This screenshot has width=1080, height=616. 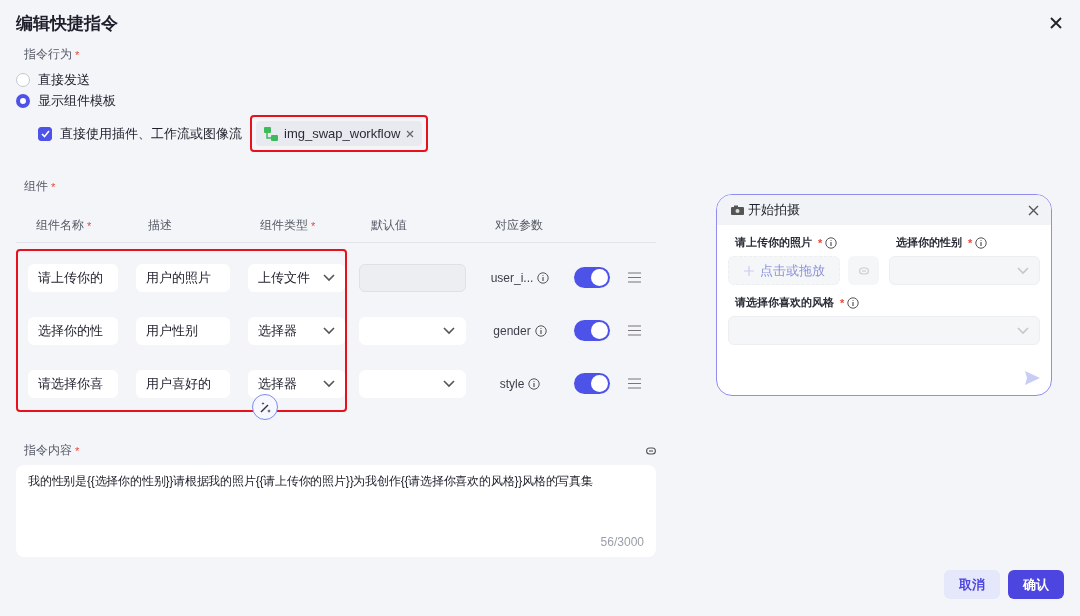 I want to click on parameter-name: gender, so click(x=512, y=330).